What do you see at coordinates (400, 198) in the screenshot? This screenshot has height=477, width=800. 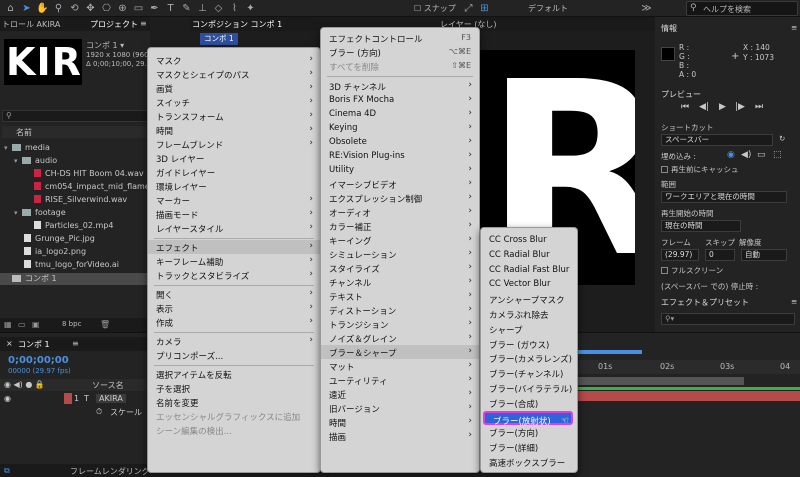 I see `menu-item-12: エクスプレッション制御 ›` at bounding box center [400, 198].